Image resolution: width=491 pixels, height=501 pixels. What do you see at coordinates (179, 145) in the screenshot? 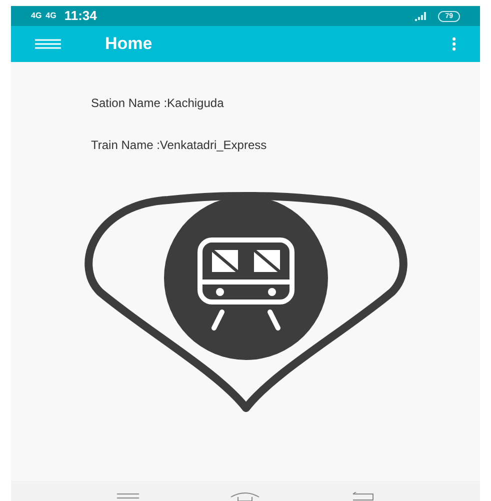
I see `detail-text: Train Name :Venkatadri_Express` at bounding box center [179, 145].